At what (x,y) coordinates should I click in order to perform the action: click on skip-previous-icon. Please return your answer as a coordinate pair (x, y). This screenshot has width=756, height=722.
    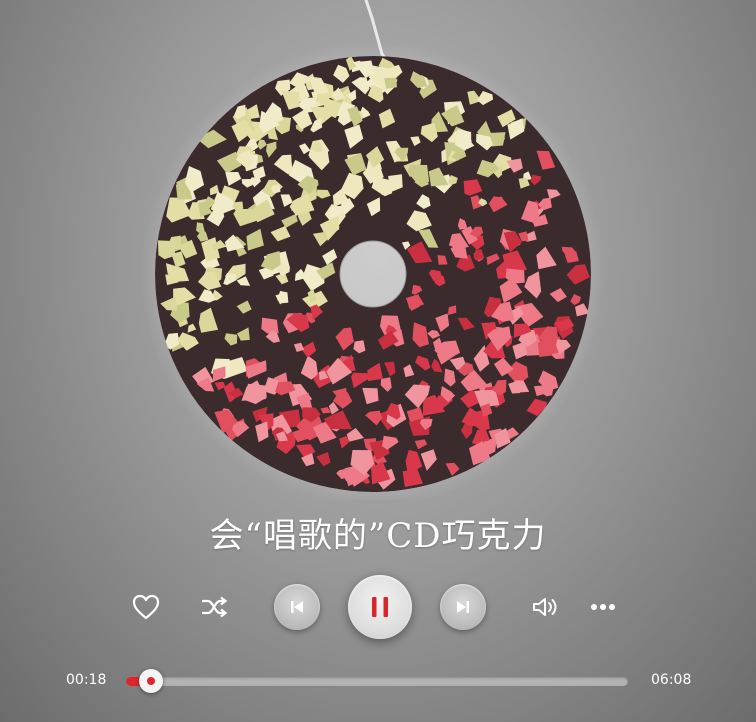
    Looking at the image, I should click on (297, 607).